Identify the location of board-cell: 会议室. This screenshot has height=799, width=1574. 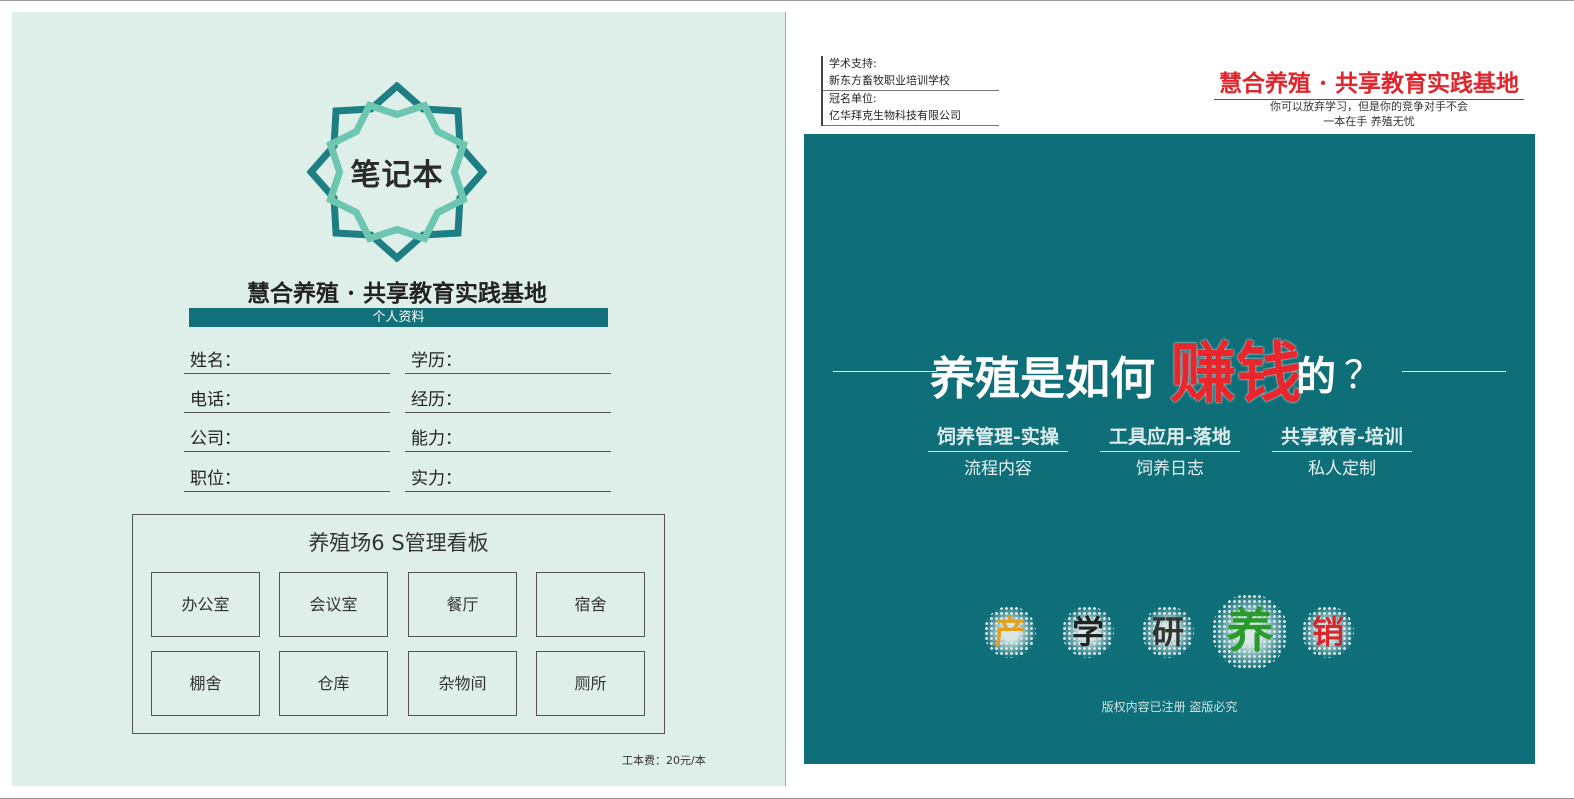
(333, 604).